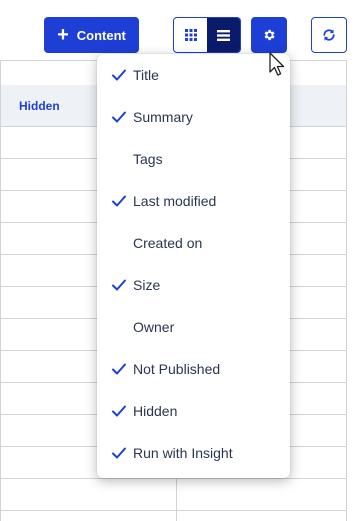  I want to click on column-toggle-label: Size, so click(147, 285).